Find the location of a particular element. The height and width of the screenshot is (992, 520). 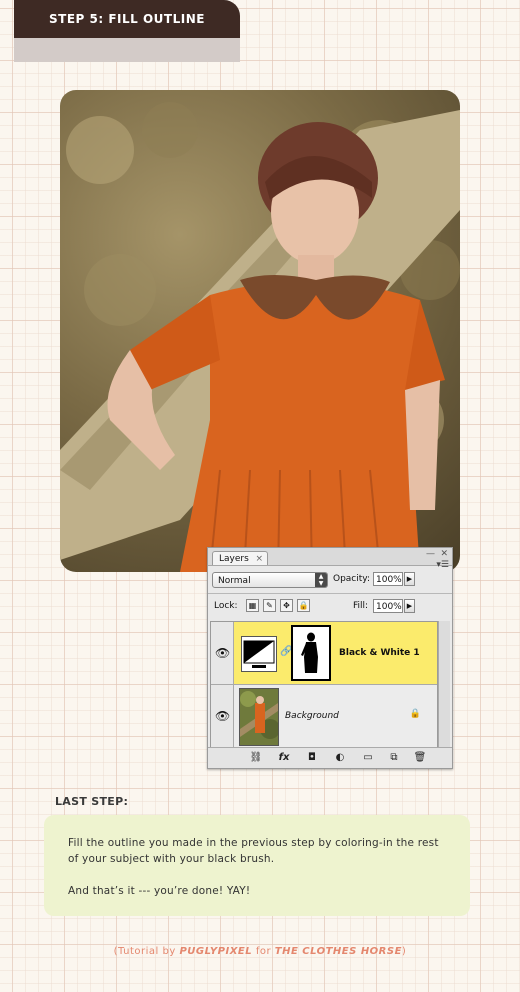

adjustment-icon: ◐ is located at coordinates (340, 758).